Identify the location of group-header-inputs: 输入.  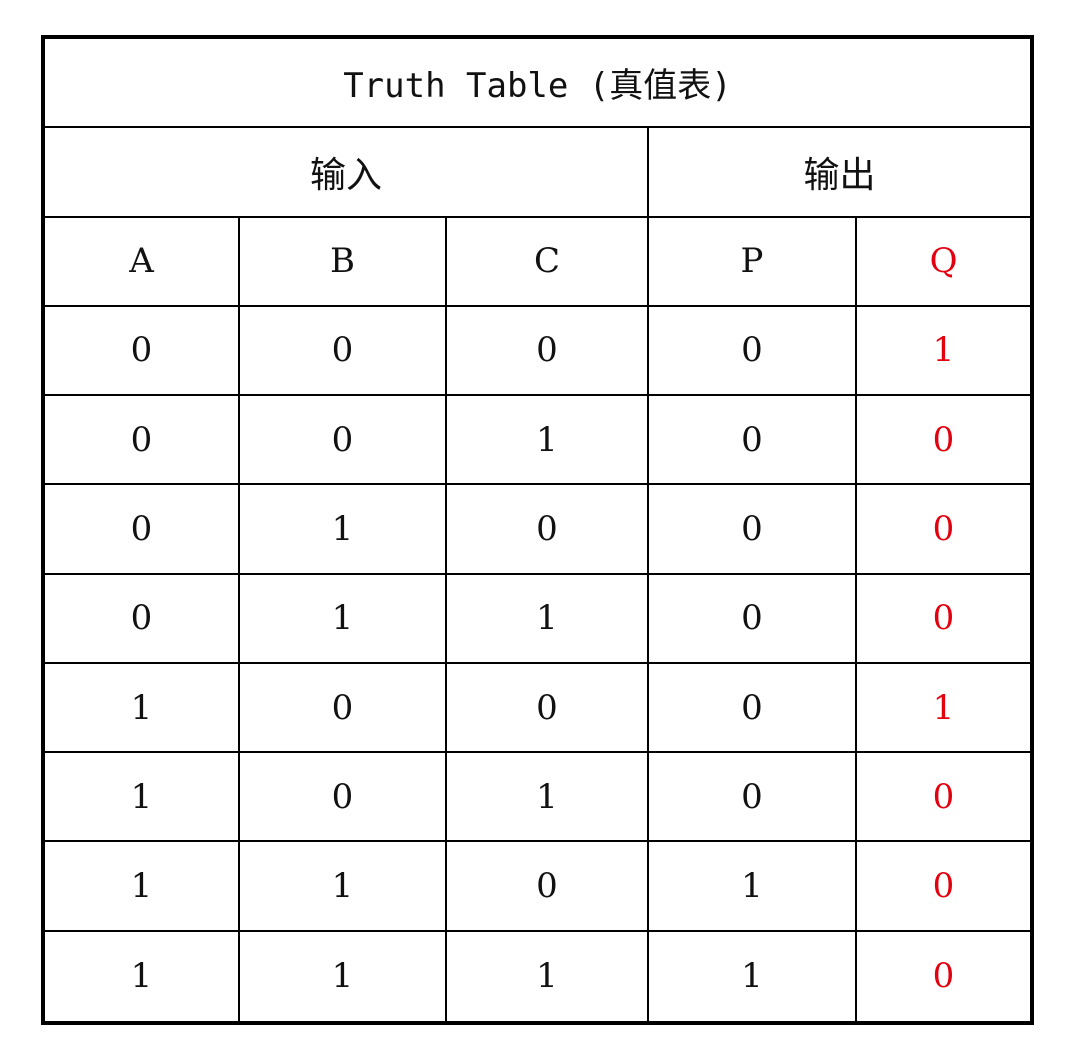
(347, 173).